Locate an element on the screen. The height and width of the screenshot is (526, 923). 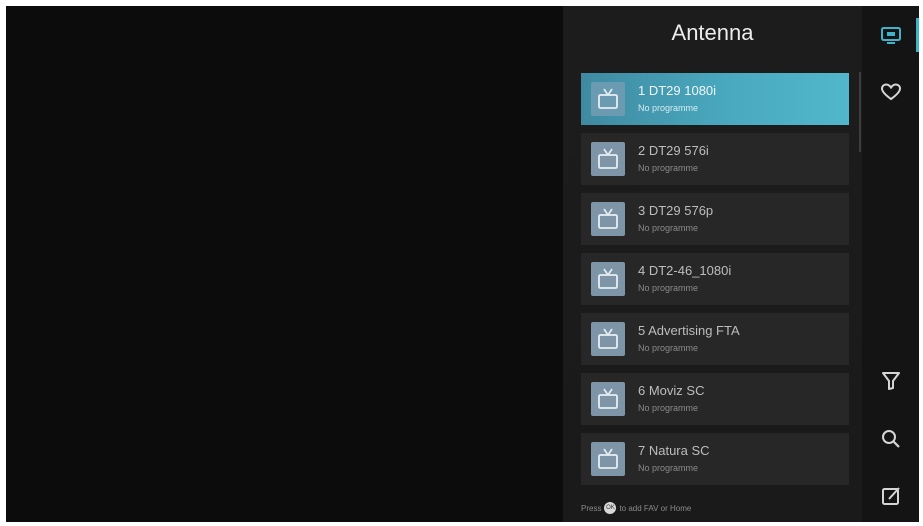
channel-item: 5 Advertising FTA No programme is located at coordinates (715, 339).